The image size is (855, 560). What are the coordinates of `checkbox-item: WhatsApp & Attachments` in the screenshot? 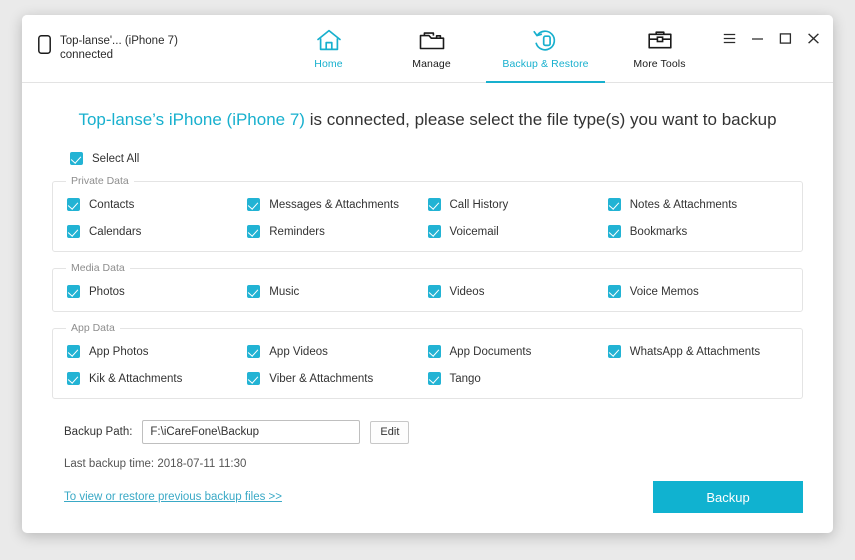 It's located at (697, 351).